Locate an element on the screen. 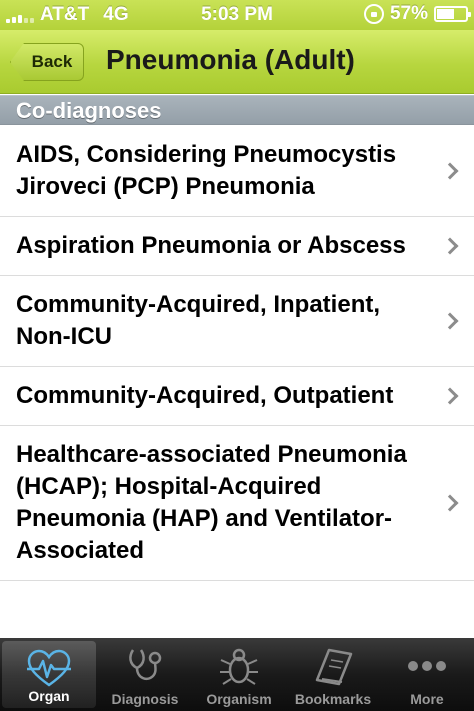 This screenshot has height=711, width=474. tab-organ: Organ is located at coordinates (49, 674).